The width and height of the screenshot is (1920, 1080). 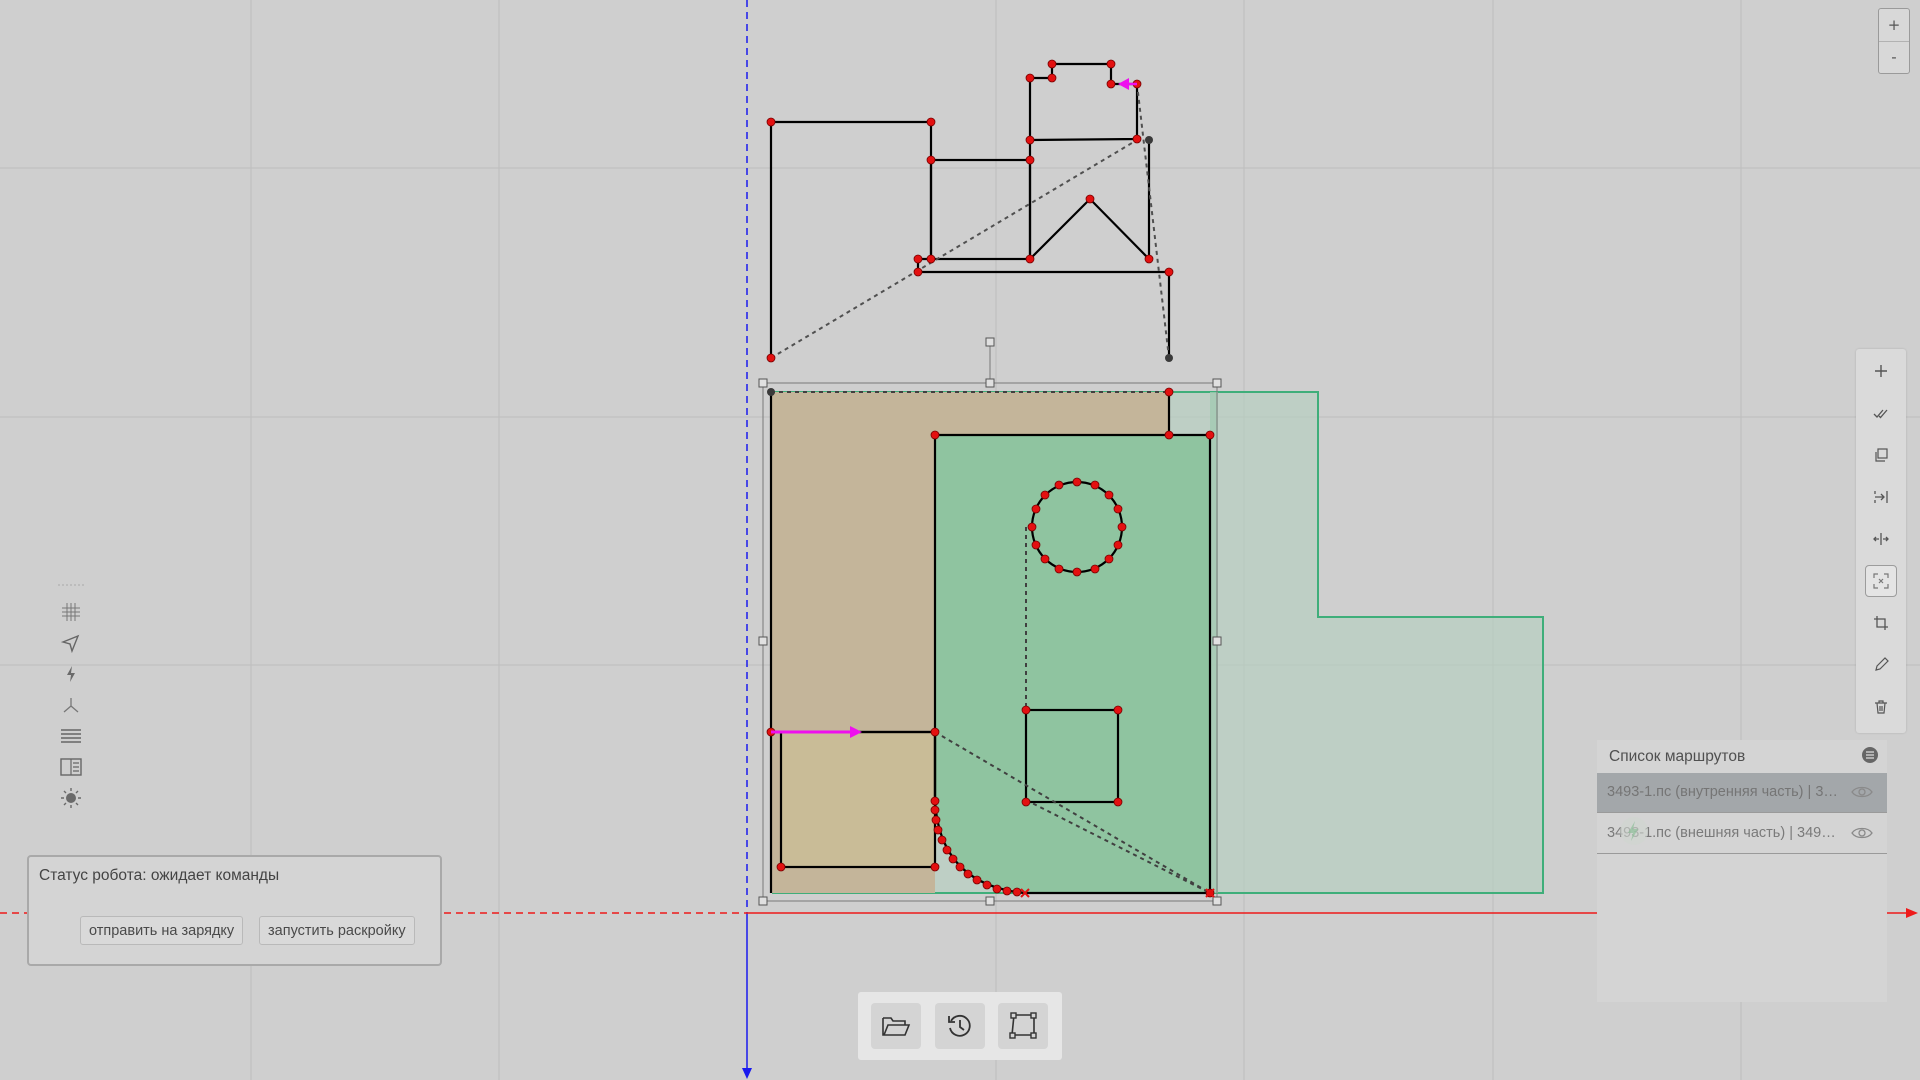 I want to click on open-file-button, so click(x=896, y=1026).